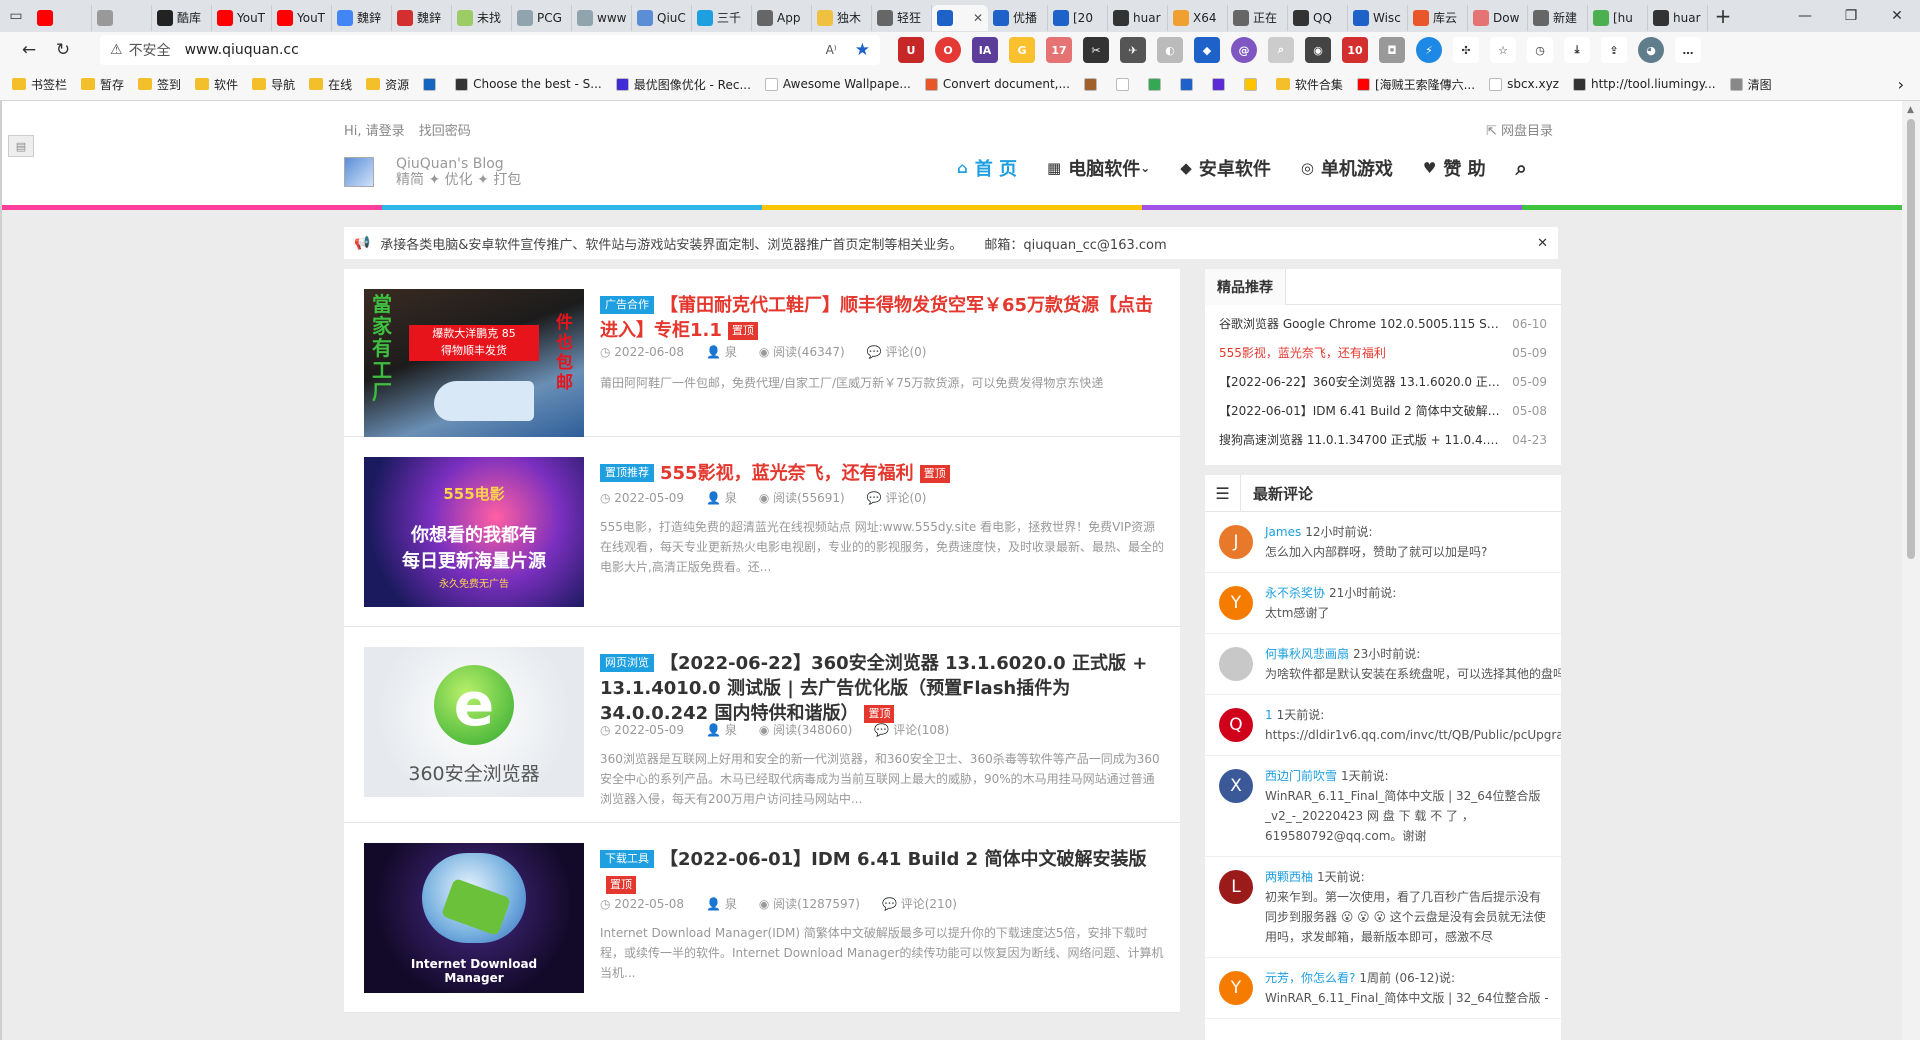 Image resolution: width=1920 pixels, height=1040 pixels. Describe the element at coordinates (1236, 887) in the screenshot. I see `avatar: L` at that location.